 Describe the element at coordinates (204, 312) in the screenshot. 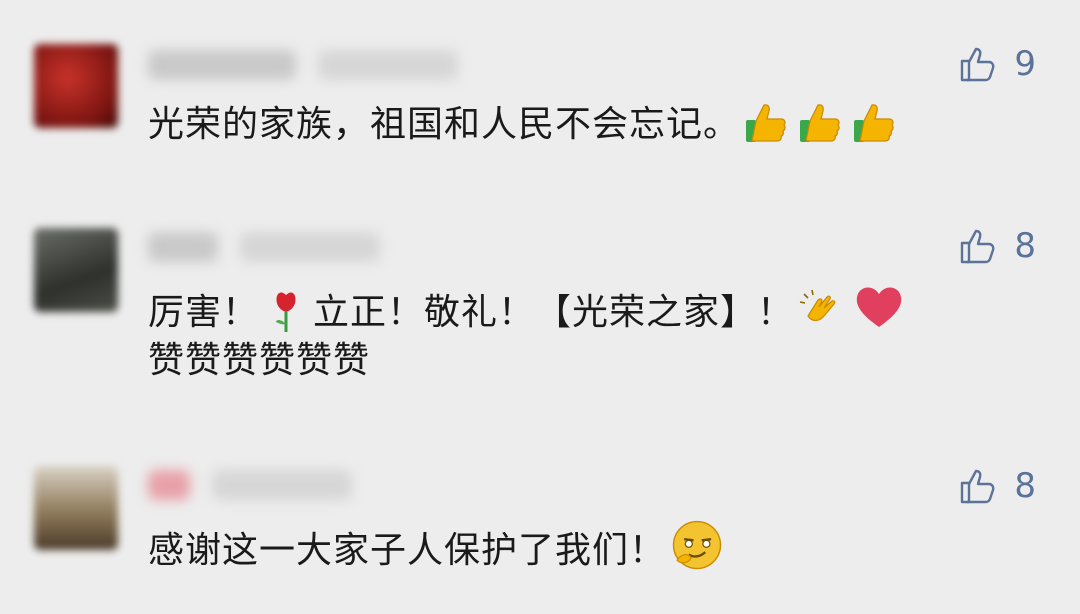

I see `comment-body-part-1: 厉害！` at that location.